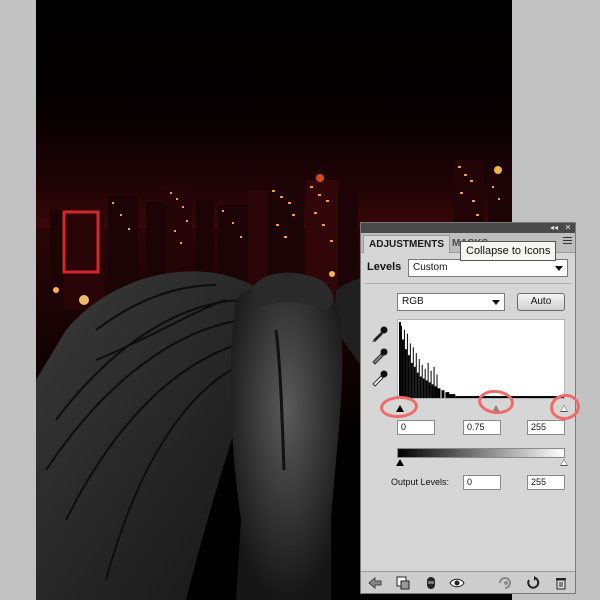 This screenshot has width=600, height=600. What do you see at coordinates (431, 583) in the screenshot?
I see `visibility-icon` at bounding box center [431, 583].